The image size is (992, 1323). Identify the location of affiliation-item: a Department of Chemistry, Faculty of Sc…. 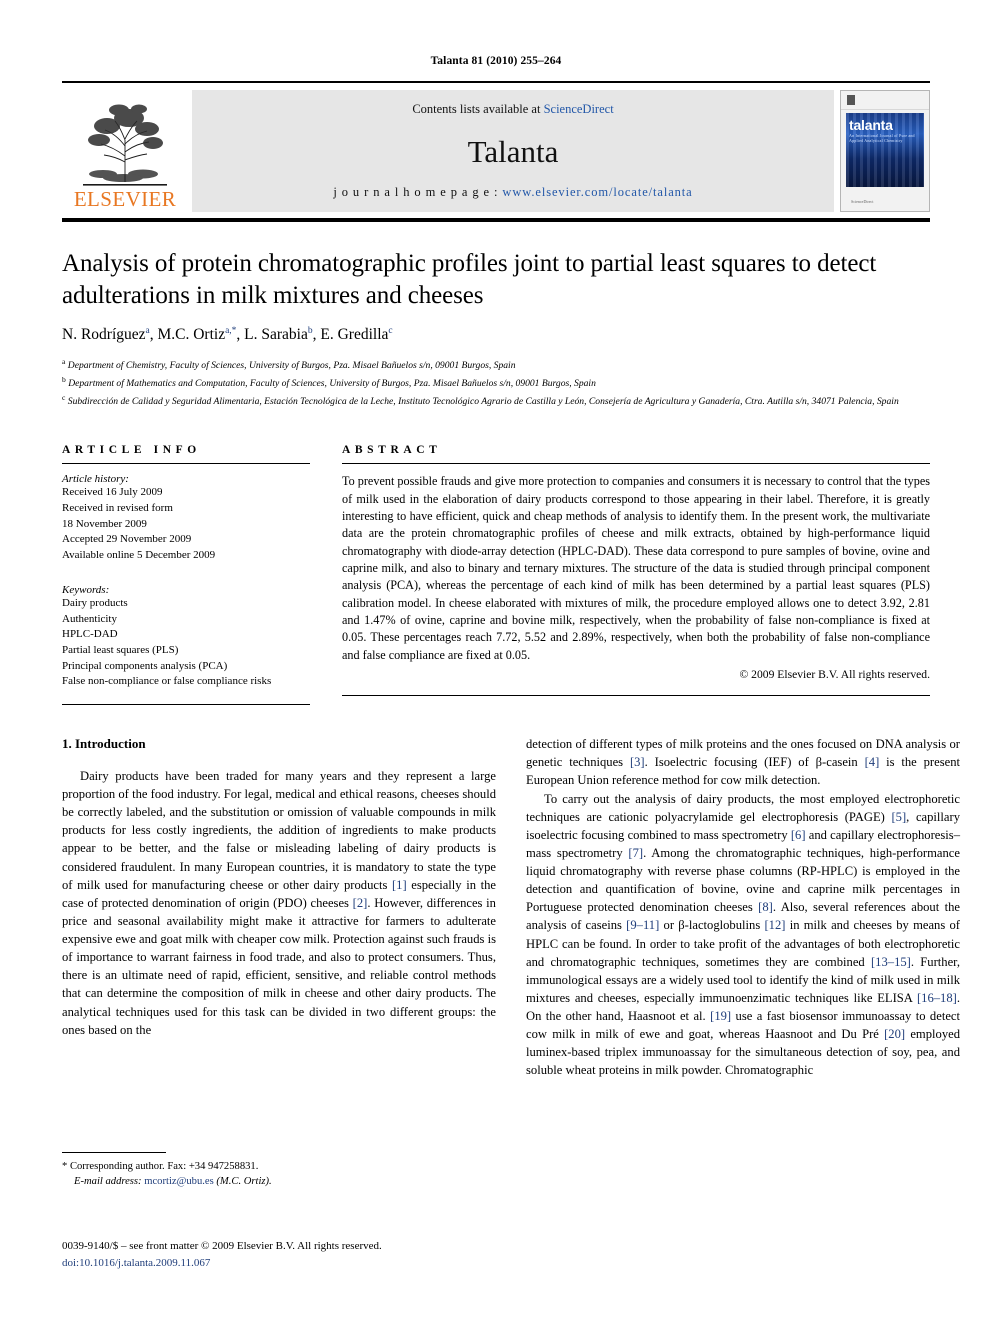
(496, 365).